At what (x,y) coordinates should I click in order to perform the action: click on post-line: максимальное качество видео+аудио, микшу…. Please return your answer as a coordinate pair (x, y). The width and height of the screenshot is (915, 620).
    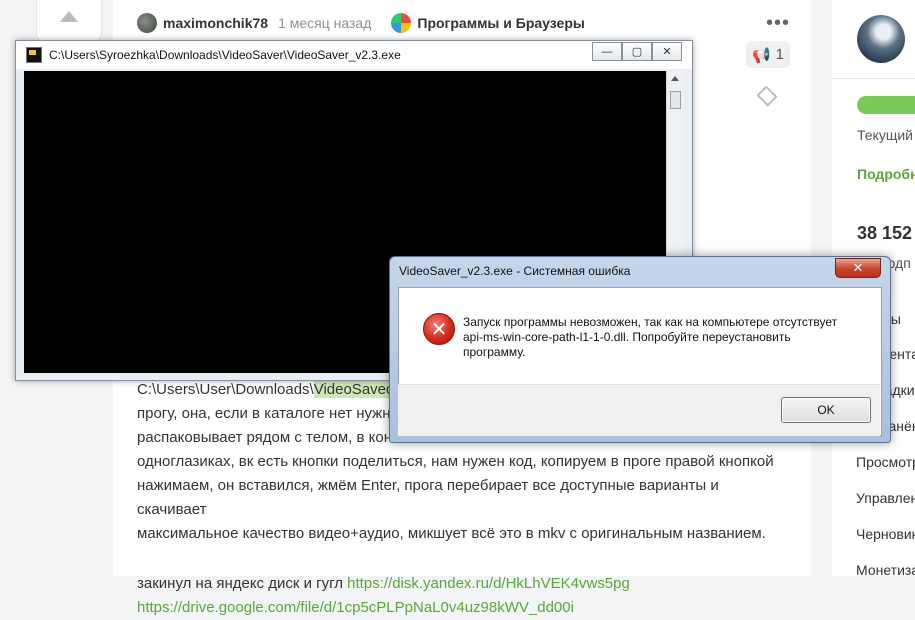
    Looking at the image, I should click on (451, 533).